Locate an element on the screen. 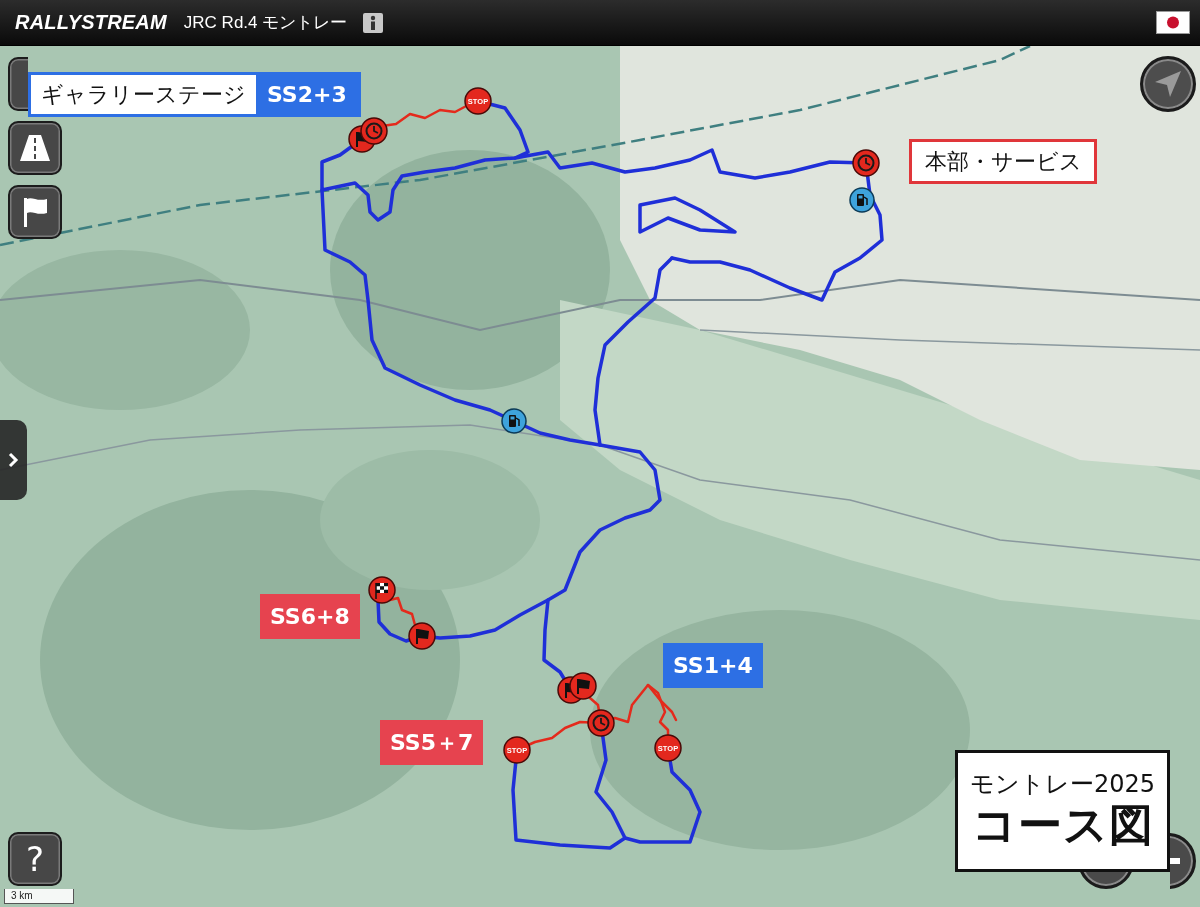  stage-number-label: SS2+3 is located at coordinates (307, 94).